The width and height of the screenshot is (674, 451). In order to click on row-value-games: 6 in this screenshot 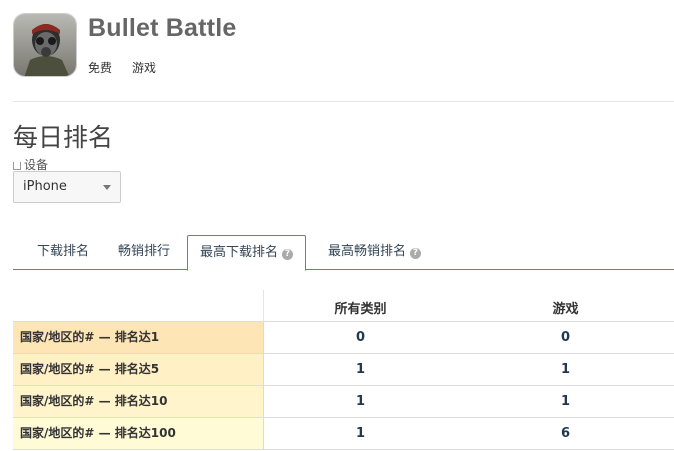, I will do `click(565, 433)`.